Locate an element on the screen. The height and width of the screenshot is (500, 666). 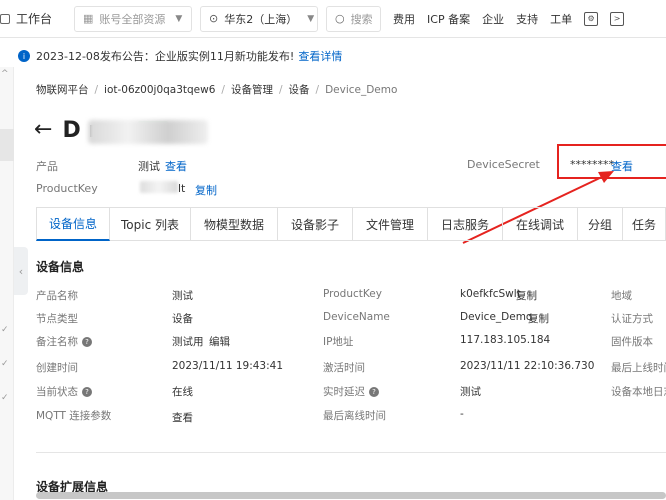
activation-time-label: 激活时间 is located at coordinates (344, 368).